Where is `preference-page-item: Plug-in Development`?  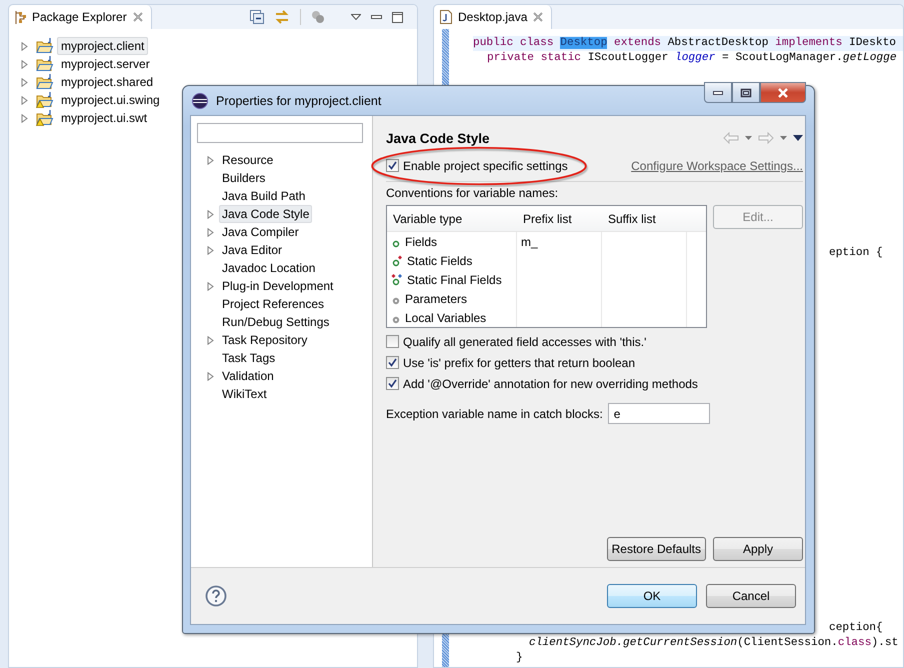 preference-page-item: Plug-in Development is located at coordinates (277, 286).